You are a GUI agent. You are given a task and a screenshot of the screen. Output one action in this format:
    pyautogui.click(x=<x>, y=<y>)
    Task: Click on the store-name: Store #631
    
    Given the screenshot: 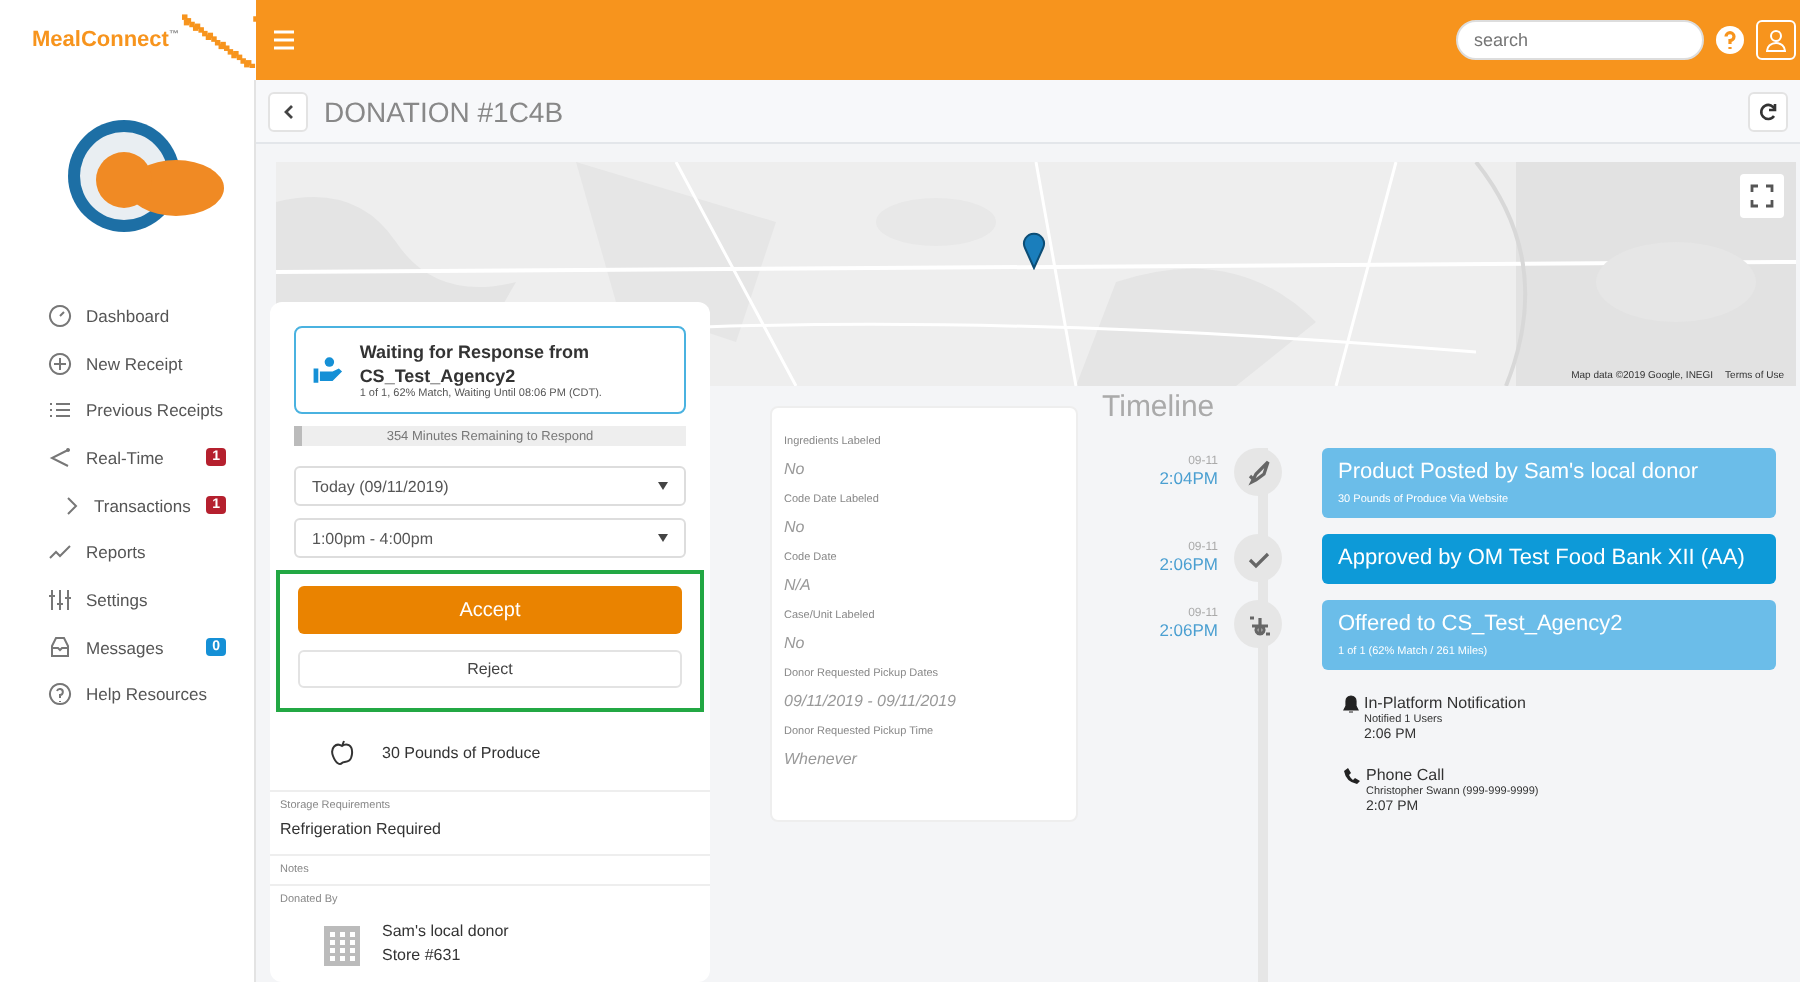 What is the action you would take?
    pyautogui.click(x=422, y=955)
    